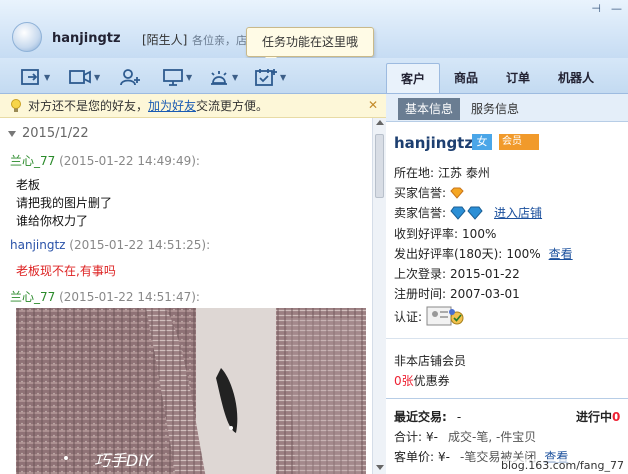 Image resolution: width=628 pixels, height=474 pixels. What do you see at coordinates (466, 78) in the screenshot?
I see `tab-product: 商品` at bounding box center [466, 78].